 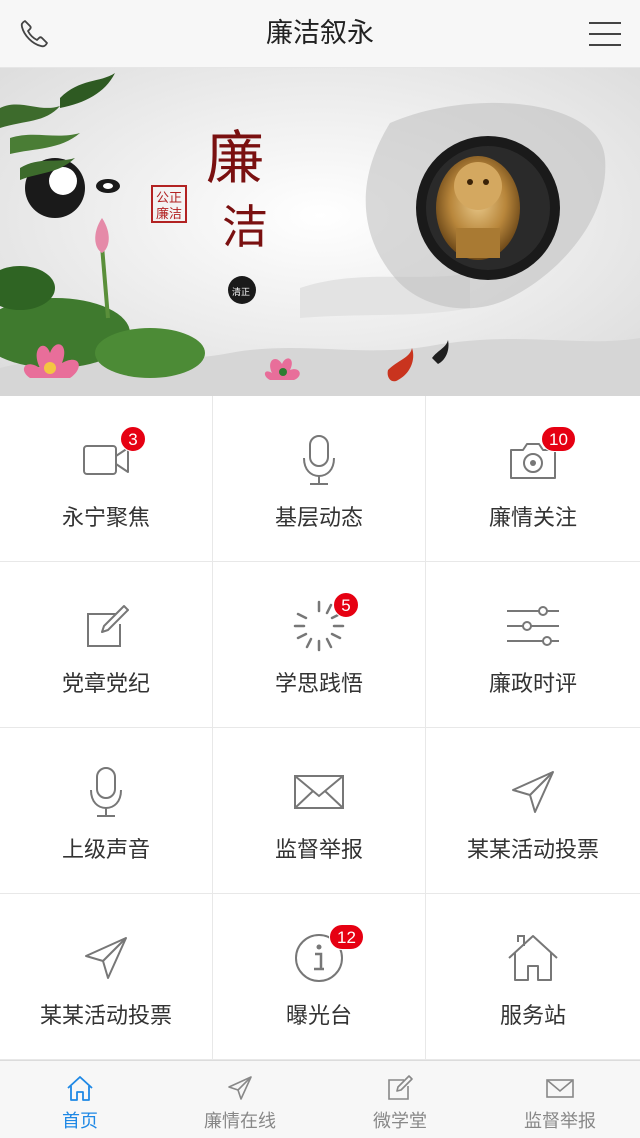 What do you see at coordinates (318, 684) in the screenshot?
I see `grid-item-label: 学思践悟` at bounding box center [318, 684].